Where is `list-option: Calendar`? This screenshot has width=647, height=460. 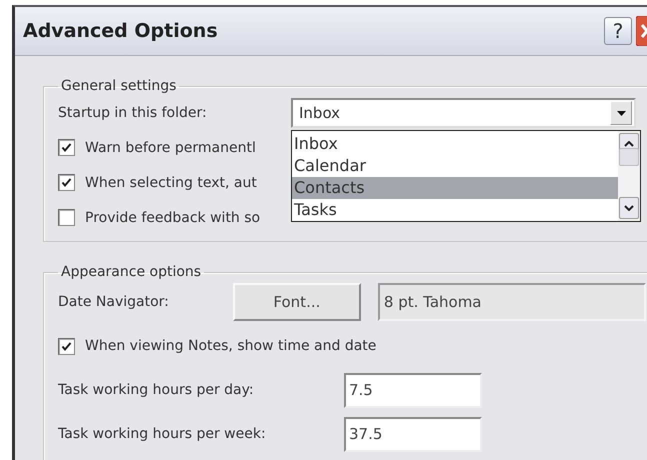 list-option: Calendar is located at coordinates (455, 166).